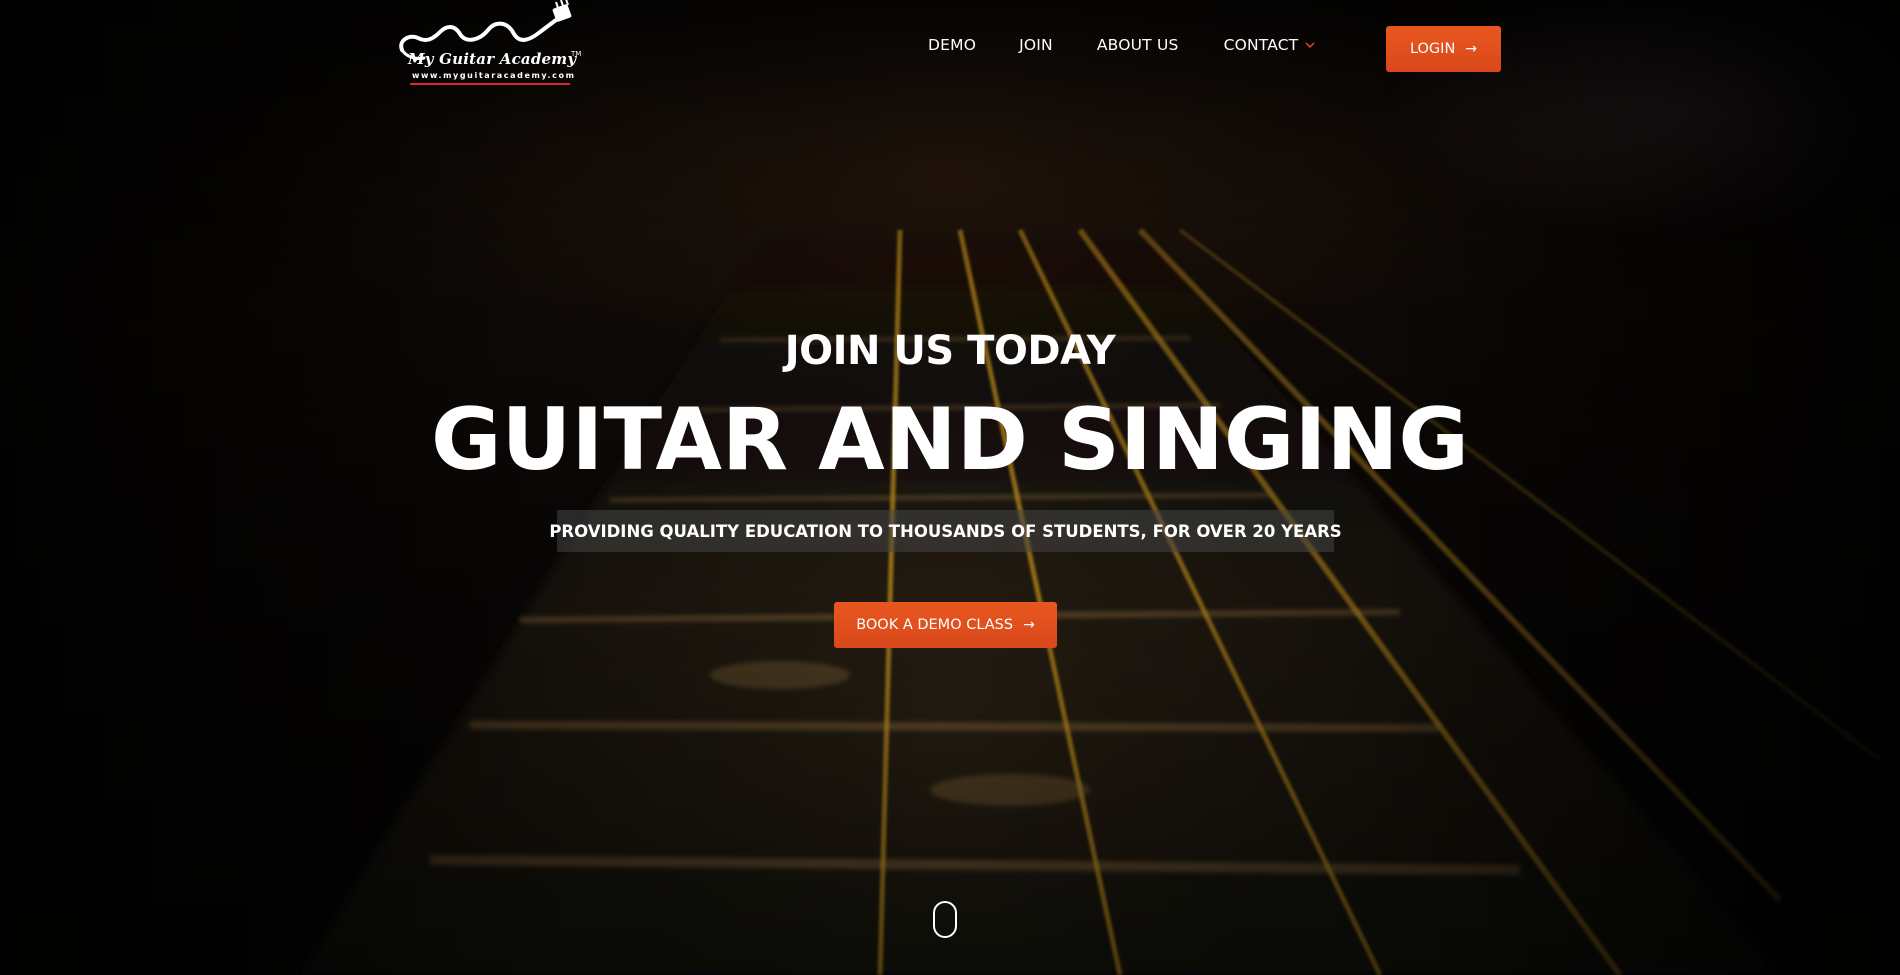 The width and height of the screenshot is (1900, 975). Describe the element at coordinates (950, 440) in the screenshot. I see `hero-title: GUITAR AND SINGING` at that location.